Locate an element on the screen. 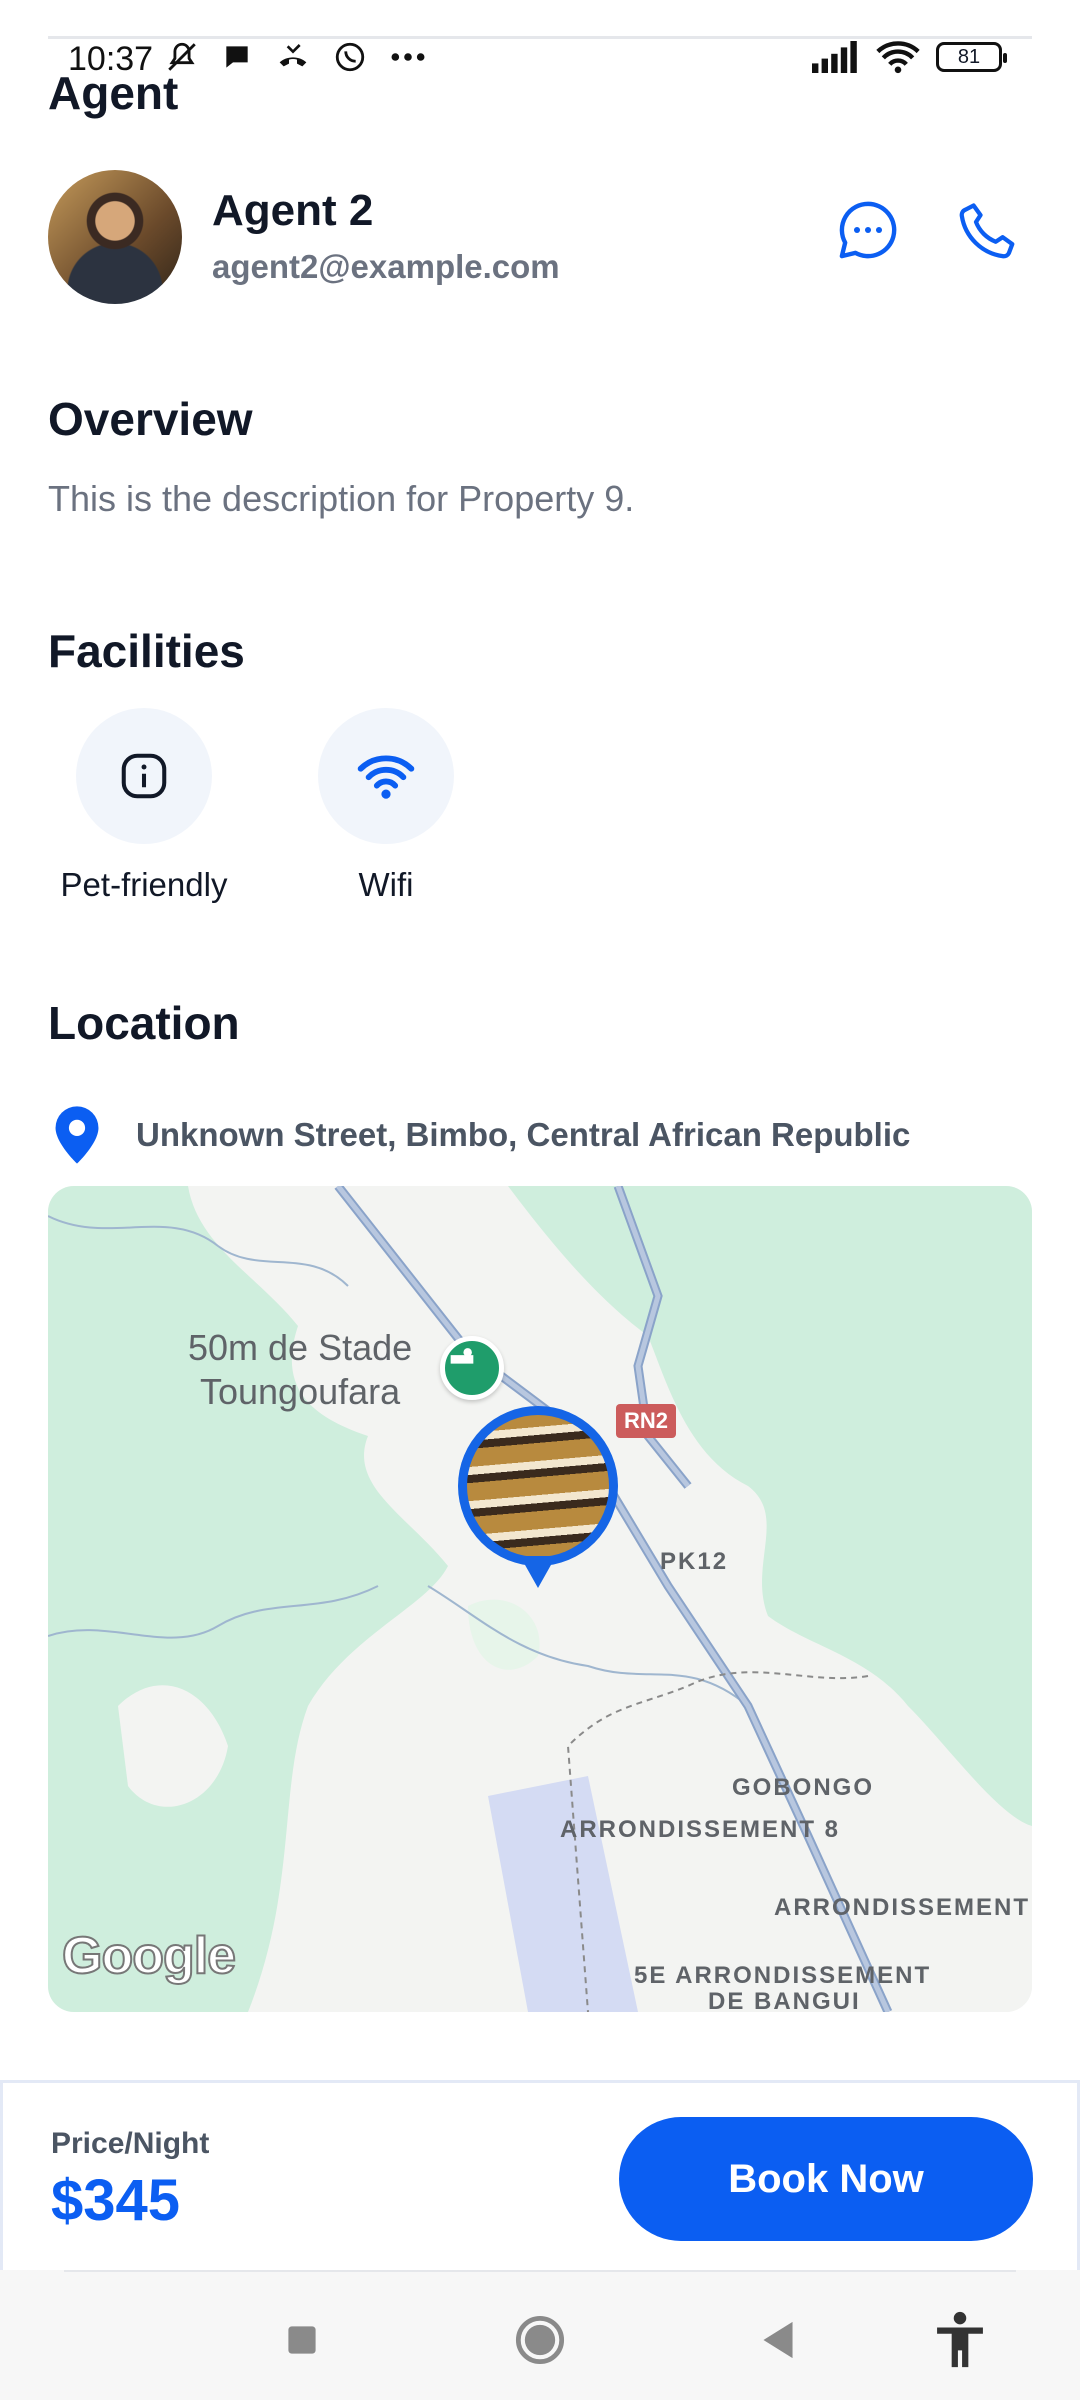 This screenshot has height=2400, width=1080. back-button is located at coordinates (778, 2340).